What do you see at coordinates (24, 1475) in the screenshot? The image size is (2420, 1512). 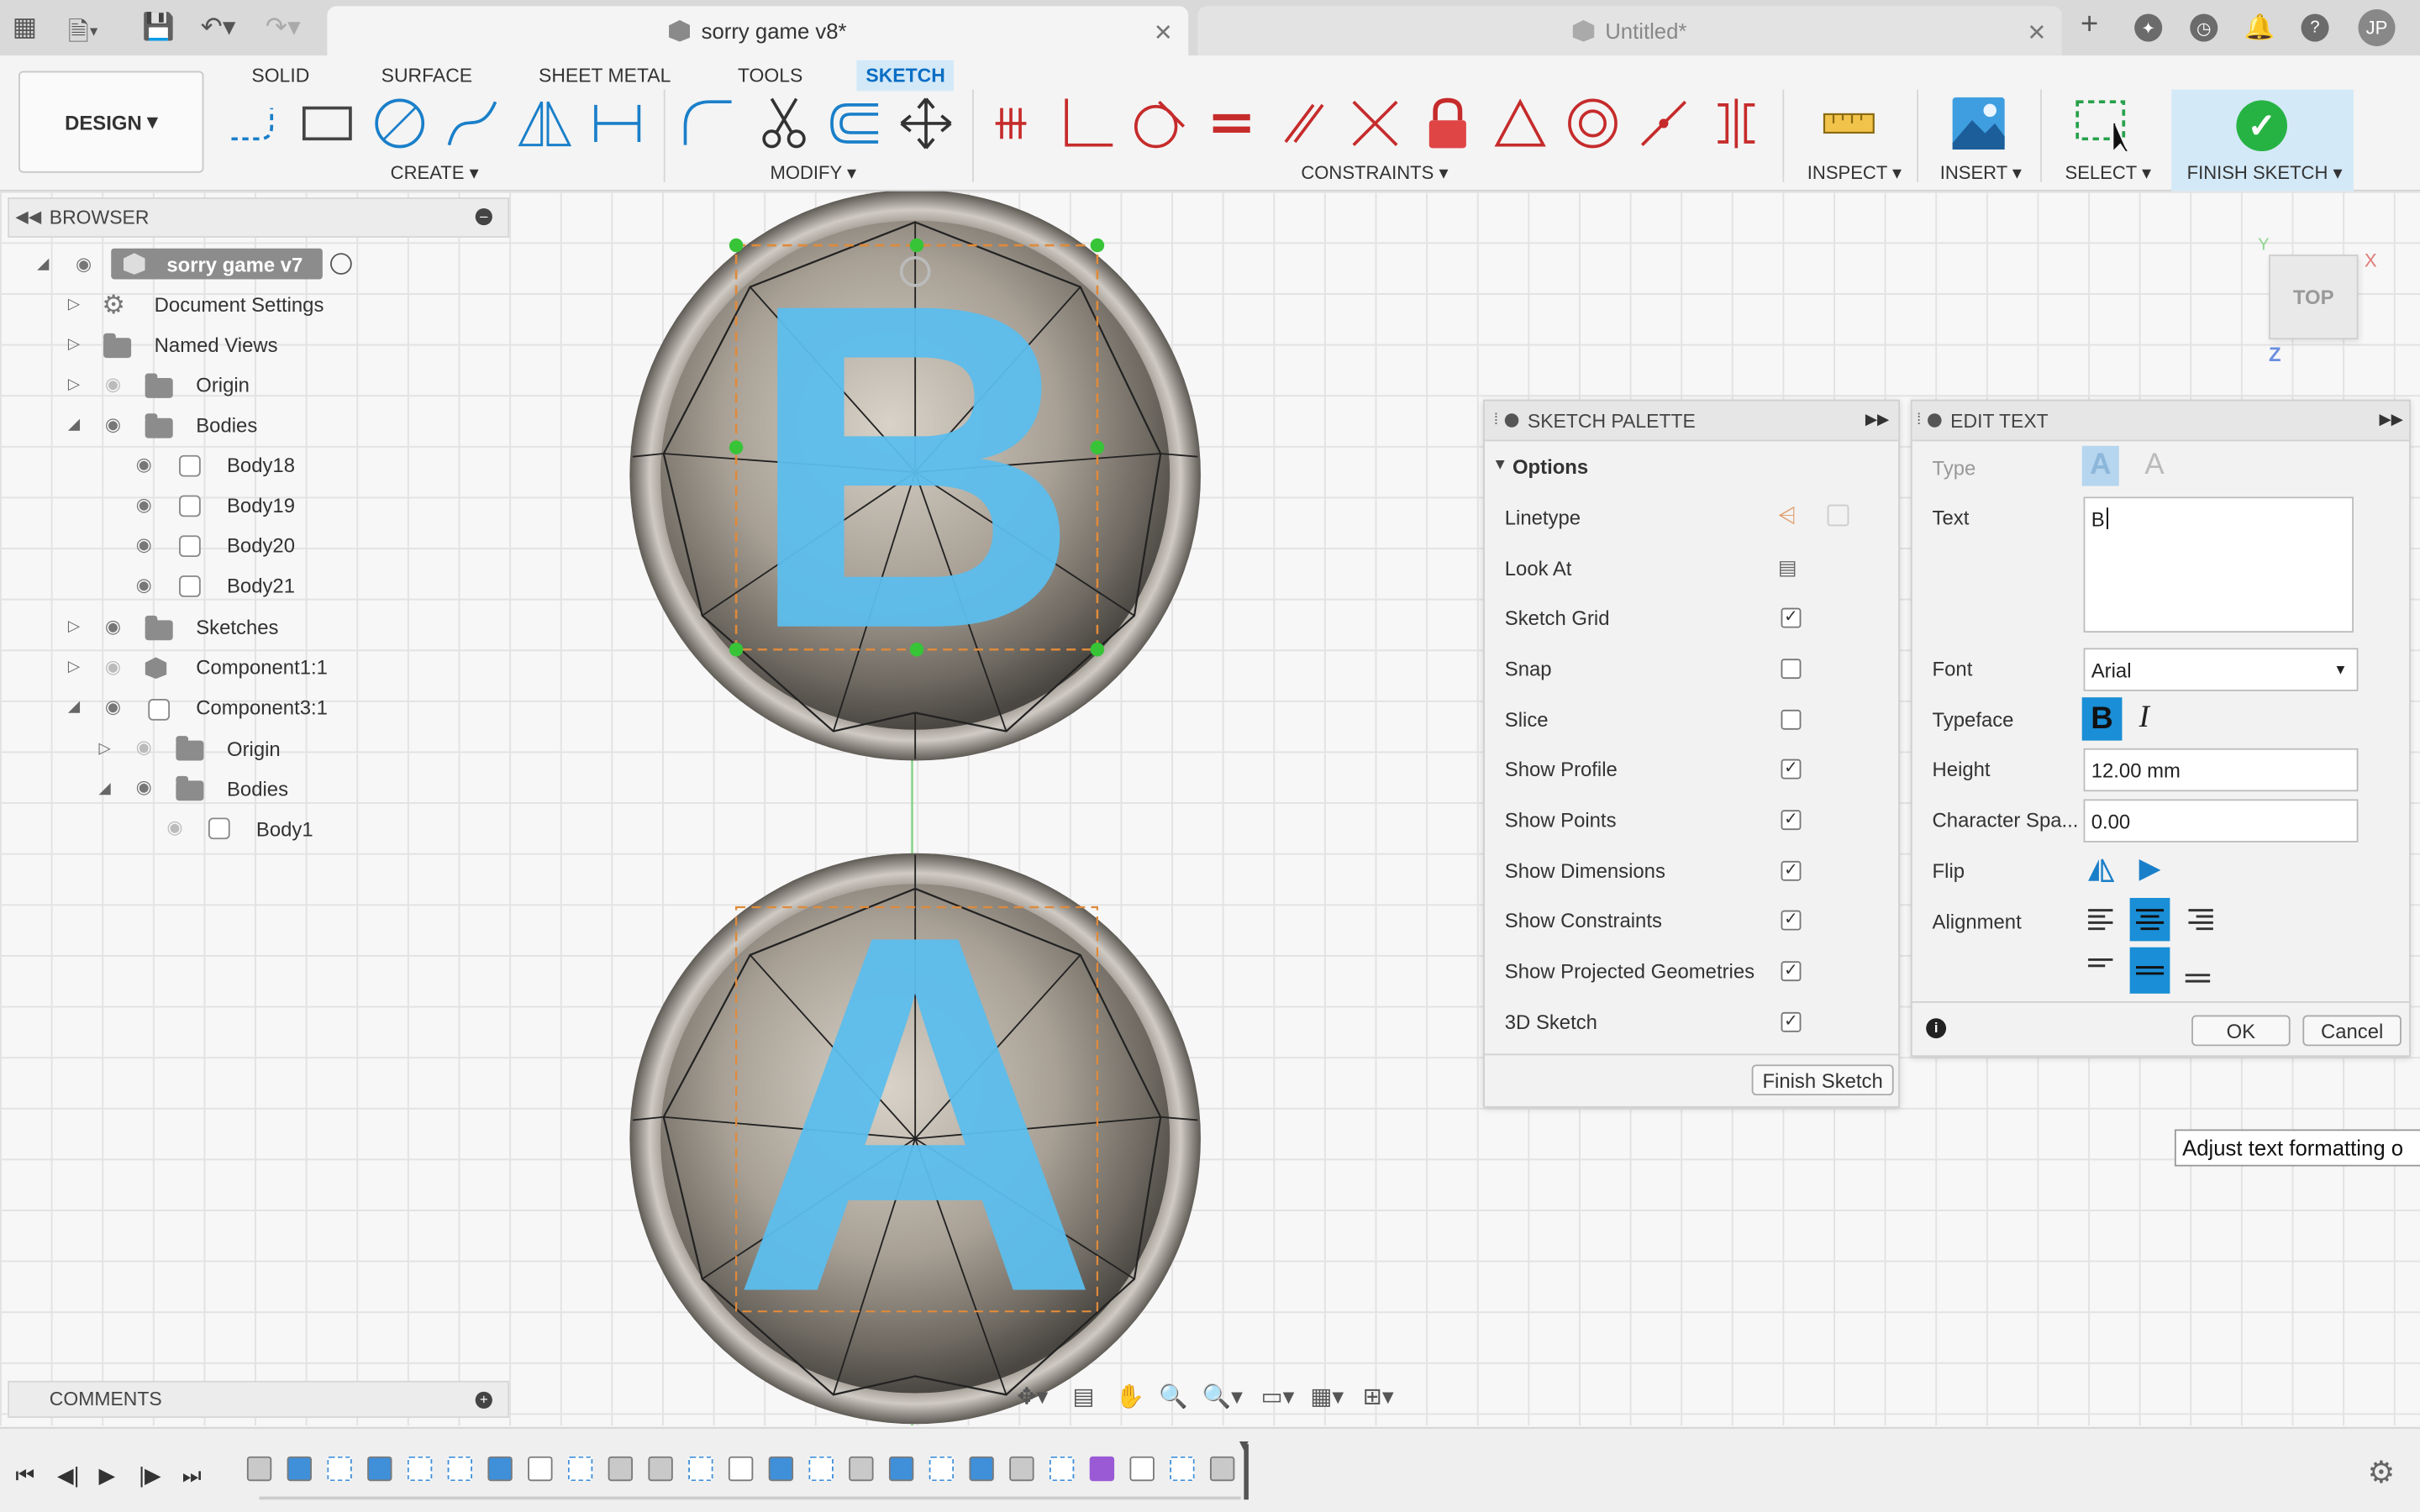 I see `go-to-start-icon: ⏮` at bounding box center [24, 1475].